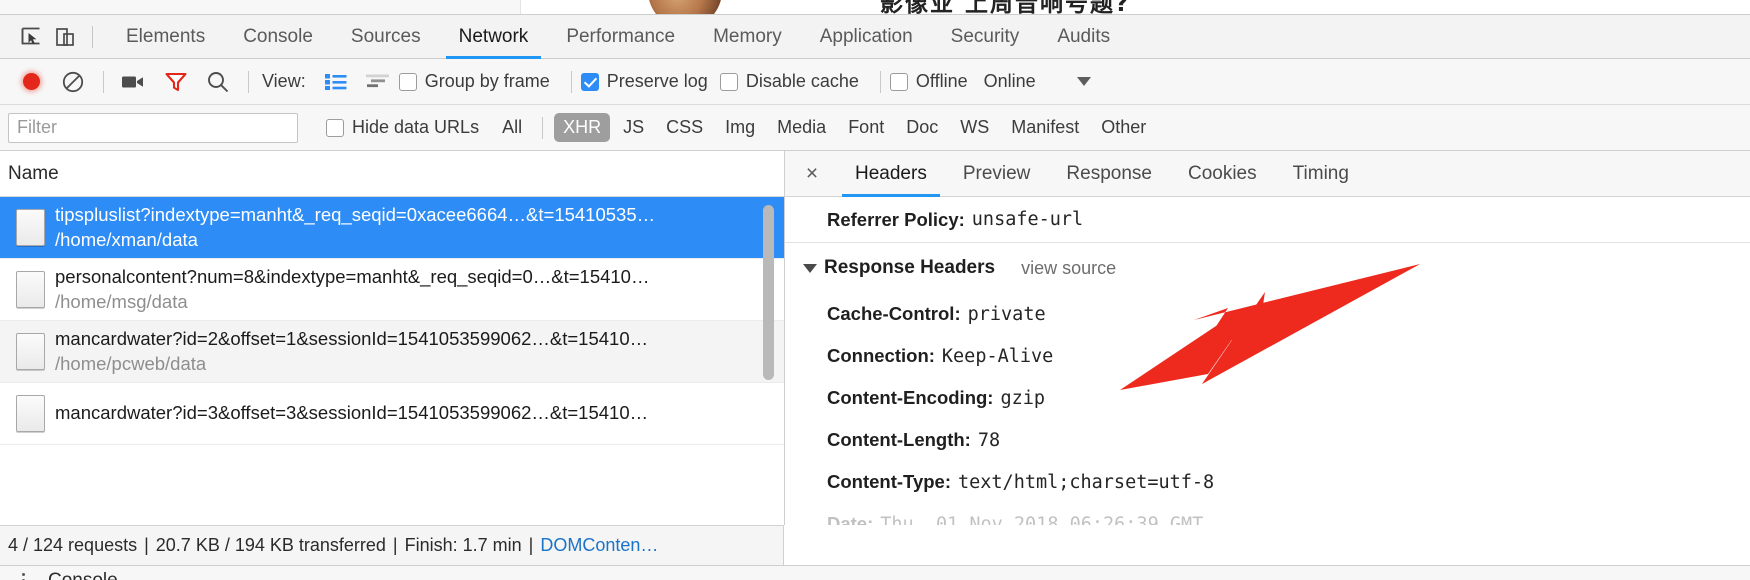 The height and width of the screenshot is (580, 1750). What do you see at coordinates (1267, 356) in the screenshot?
I see `header-connection: Connection: Keep-Alive` at bounding box center [1267, 356].